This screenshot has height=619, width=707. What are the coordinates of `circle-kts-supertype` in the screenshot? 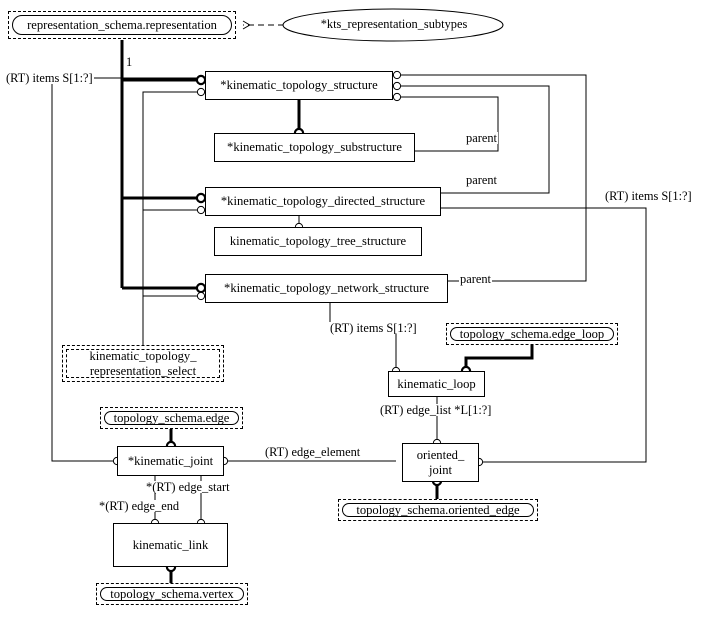 It's located at (201, 80).